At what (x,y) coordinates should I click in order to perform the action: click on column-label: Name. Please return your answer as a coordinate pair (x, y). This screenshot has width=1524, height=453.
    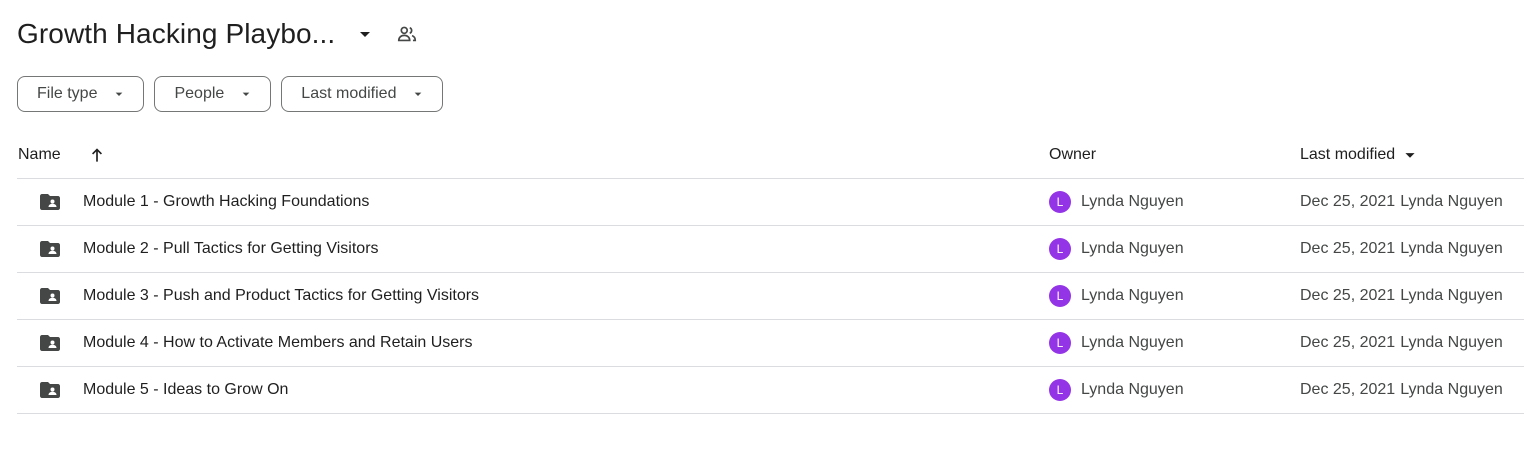
    Looking at the image, I should click on (39, 154).